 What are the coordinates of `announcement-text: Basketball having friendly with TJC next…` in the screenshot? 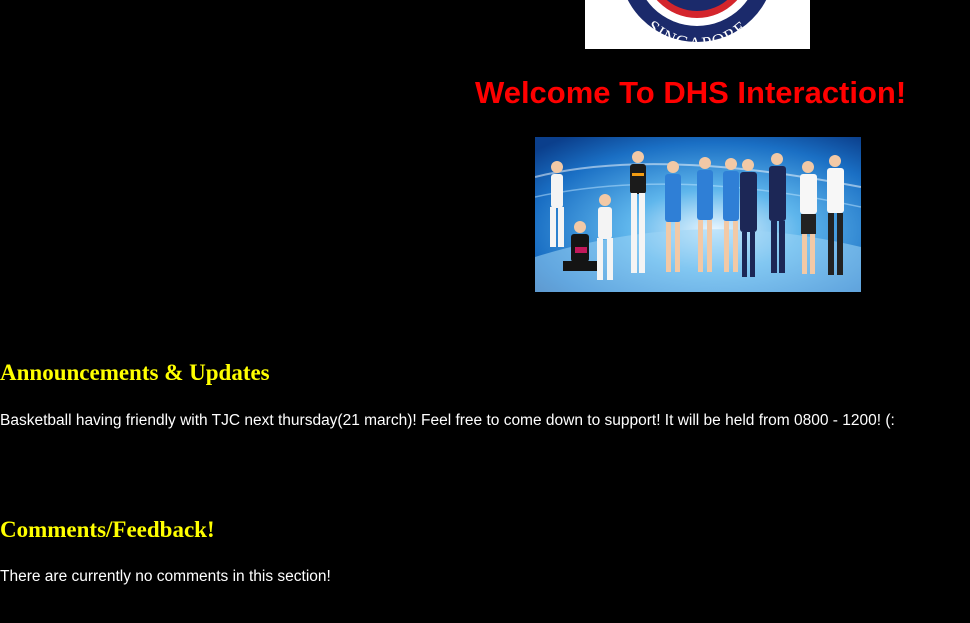 It's located at (447, 420).